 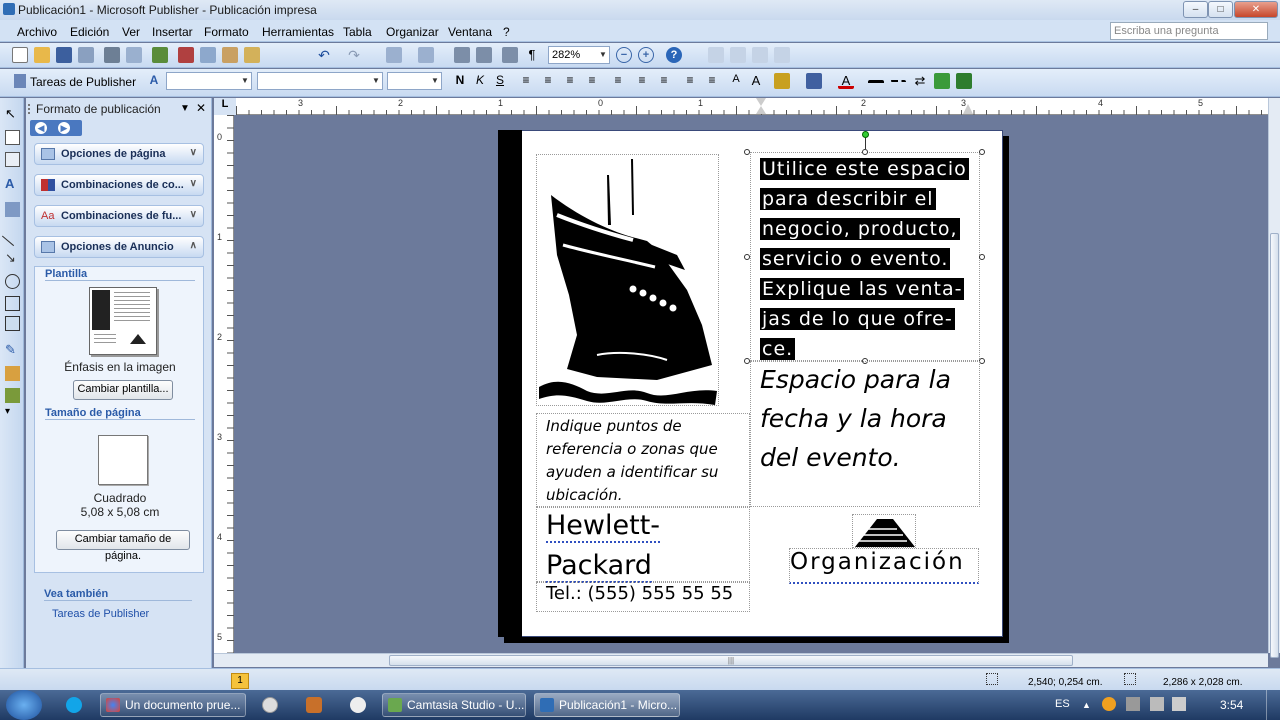 What do you see at coordinates (354, 55) in the screenshot?
I see `redo-icon: ↷` at bounding box center [354, 55].